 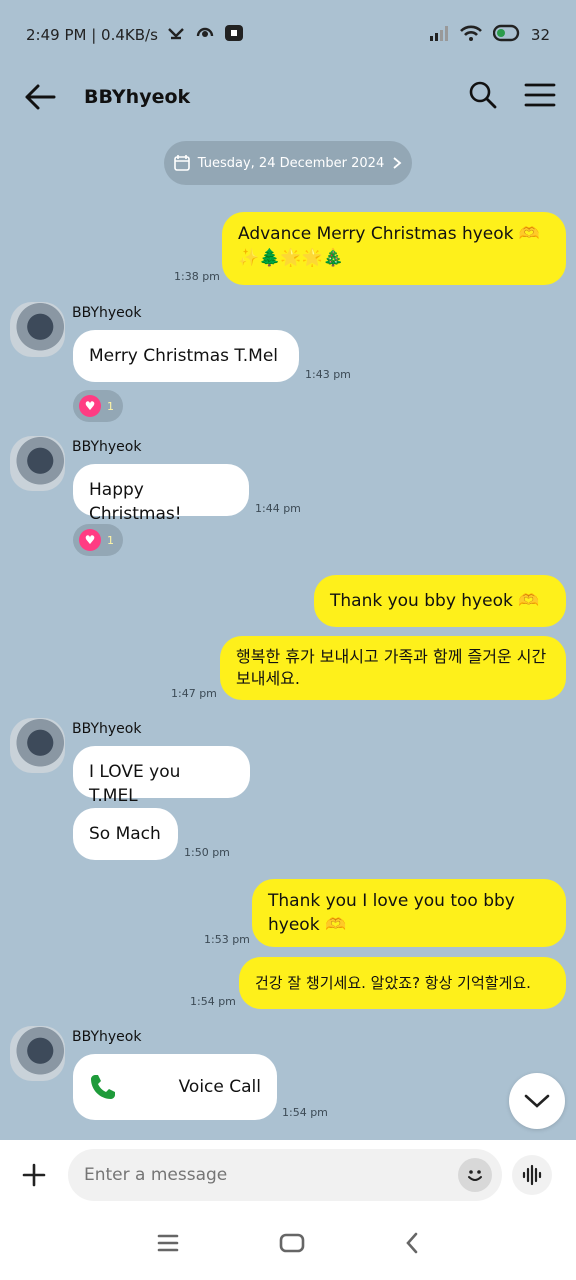 I want to click on system-nav-bar, so click(x=288, y=1245).